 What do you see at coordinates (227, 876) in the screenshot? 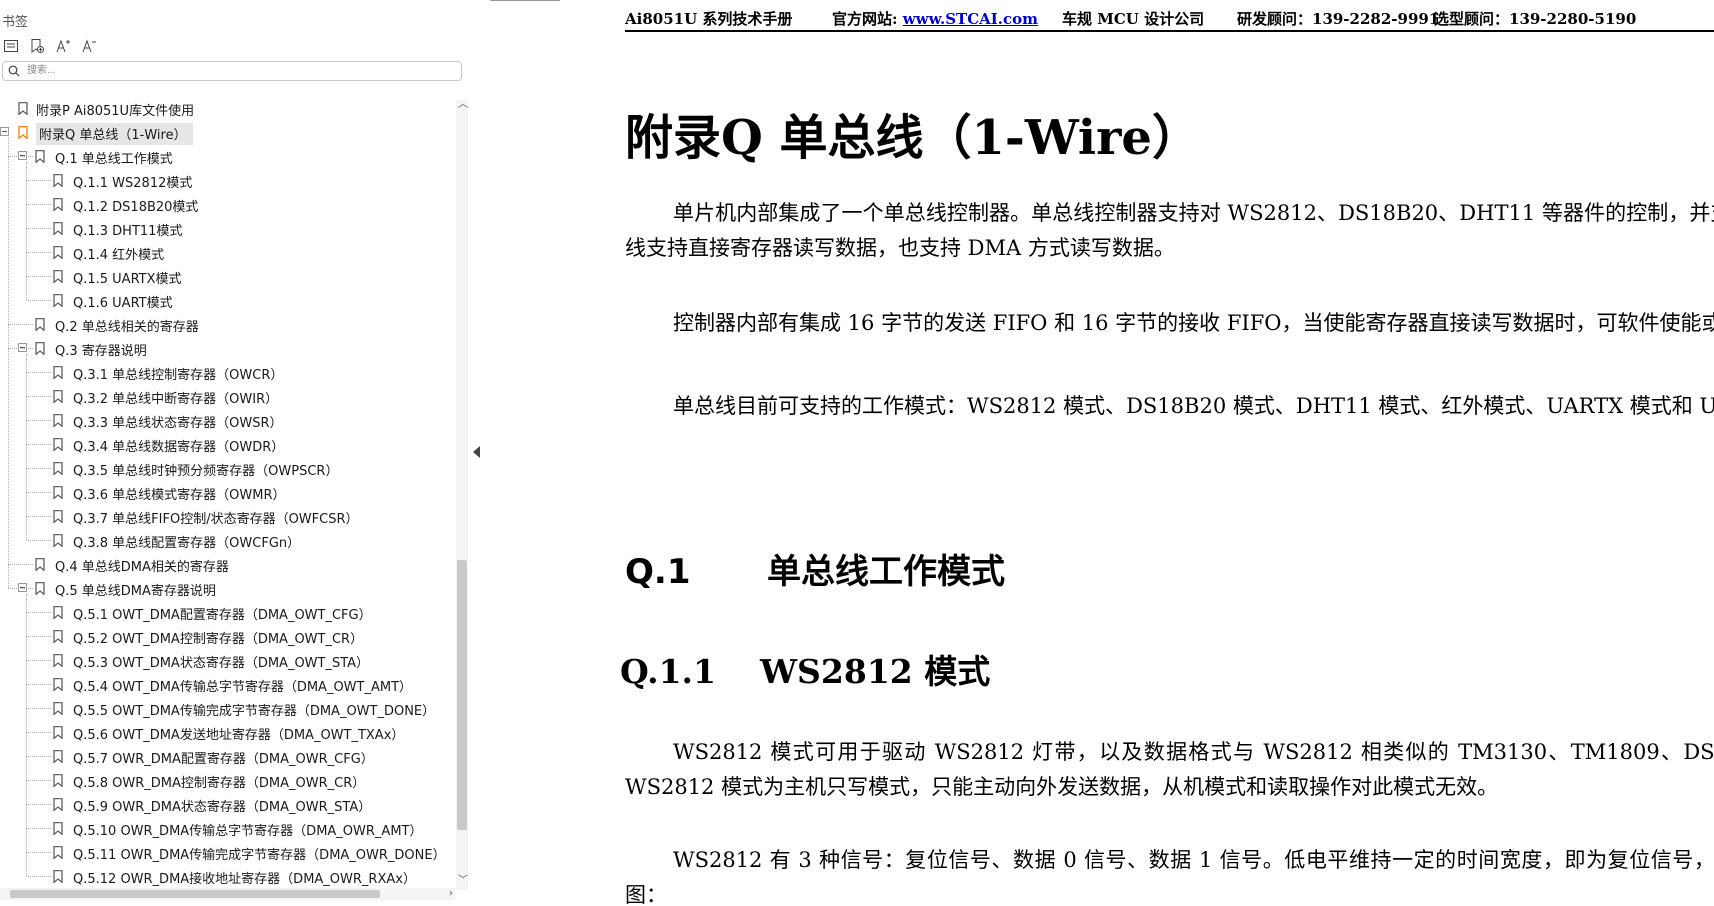
I see `bookmark-item: Q.5.12 OWR_DMA接收地址寄存器（DMA_OWR_RXAx）` at bounding box center [227, 876].